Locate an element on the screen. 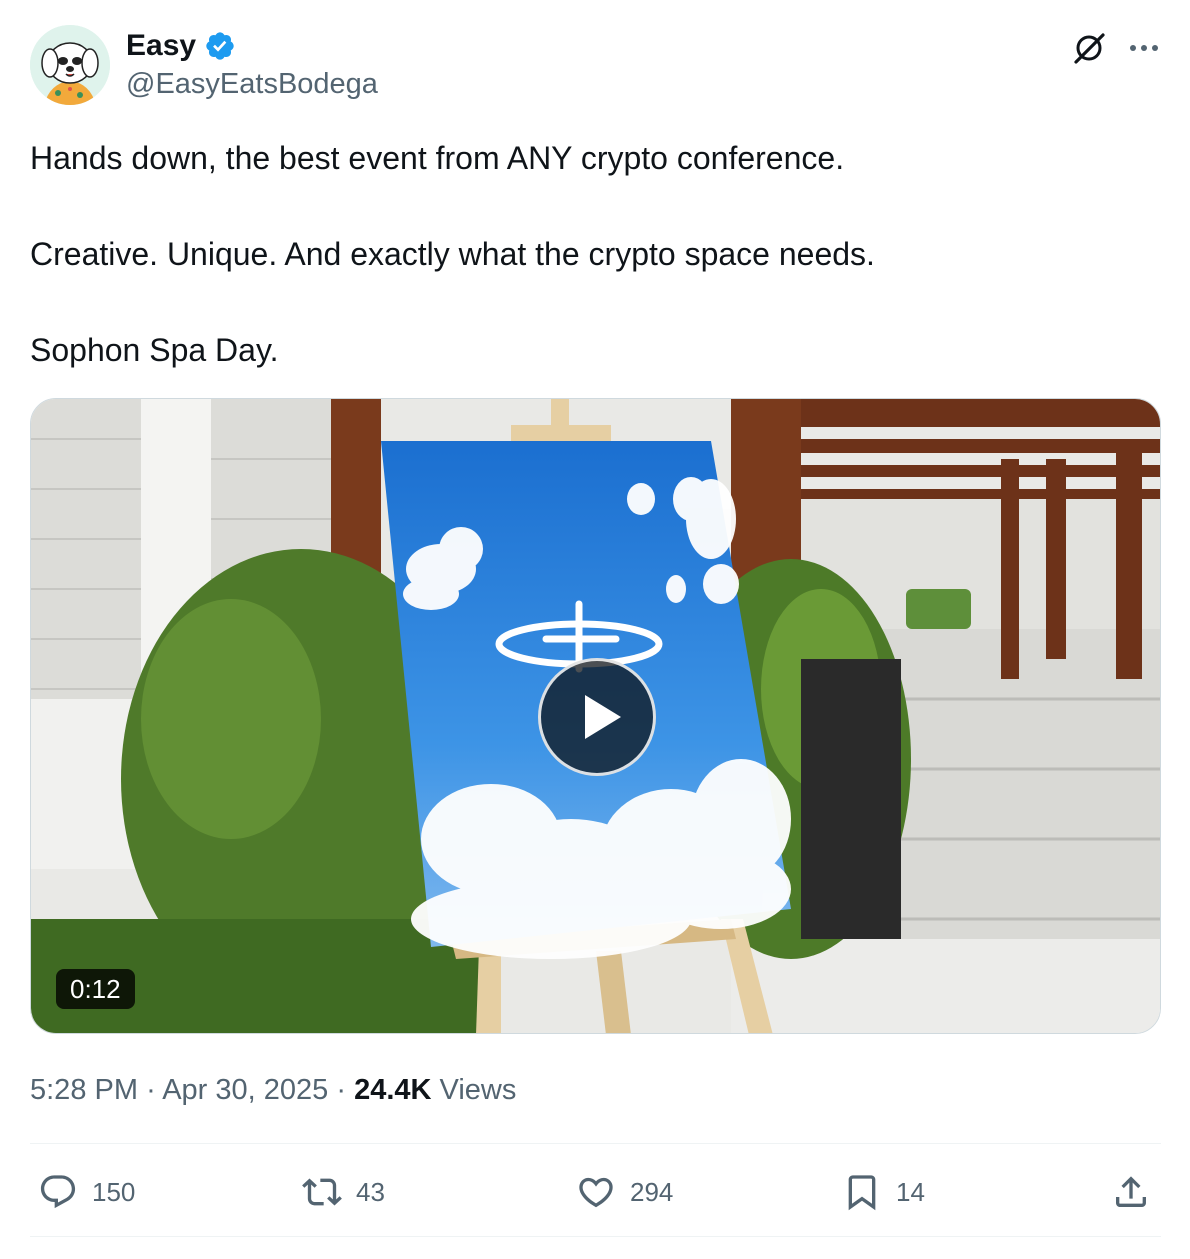 The height and width of the screenshot is (1259, 1190). author-name-row: Easy is located at coordinates (181, 46).